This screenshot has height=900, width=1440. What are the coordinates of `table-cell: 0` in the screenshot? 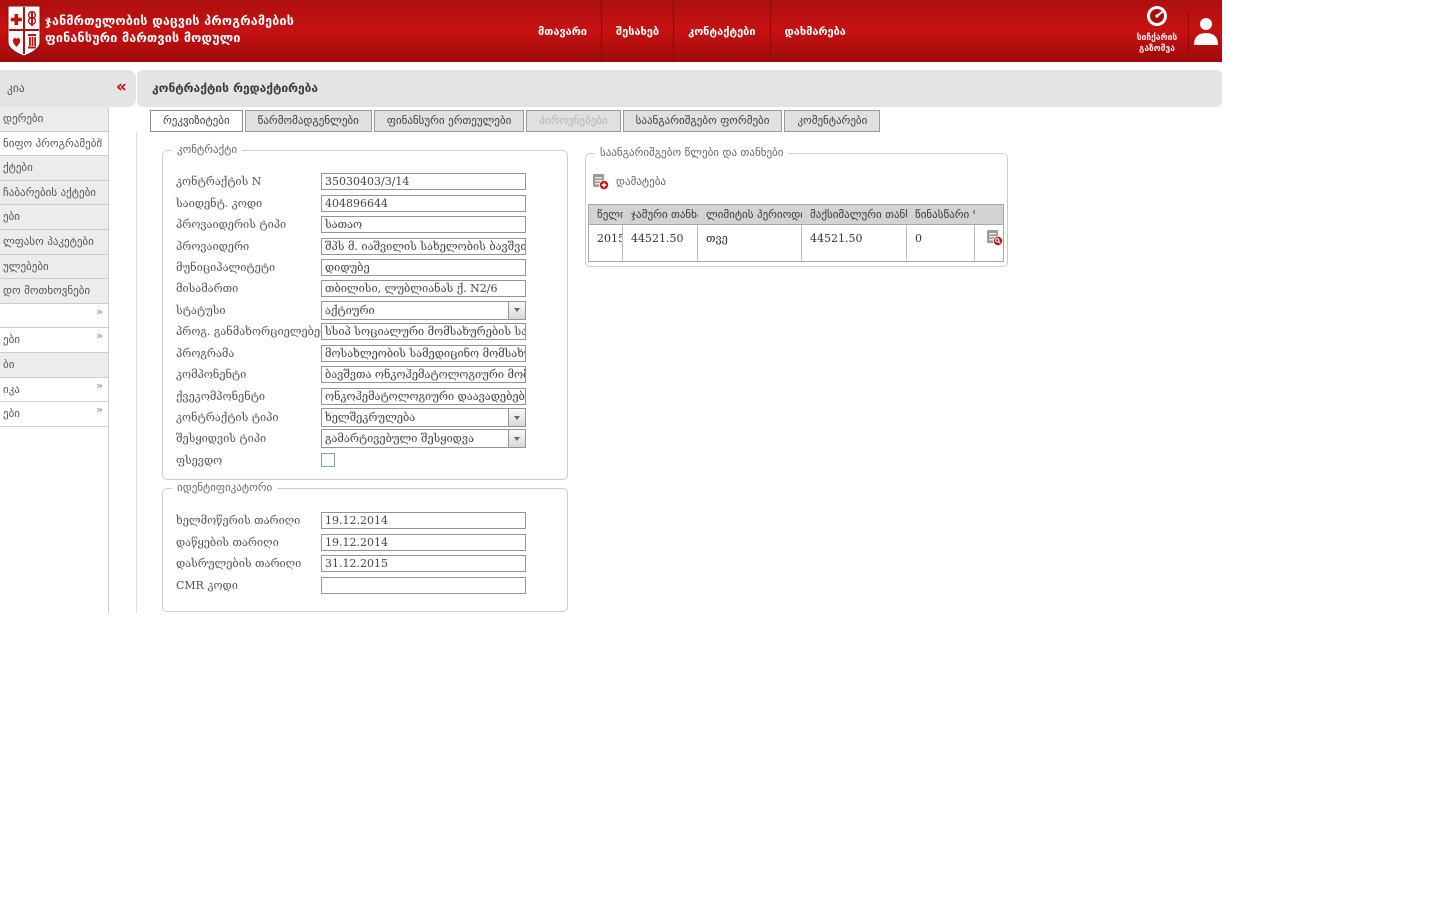 It's located at (941, 243).